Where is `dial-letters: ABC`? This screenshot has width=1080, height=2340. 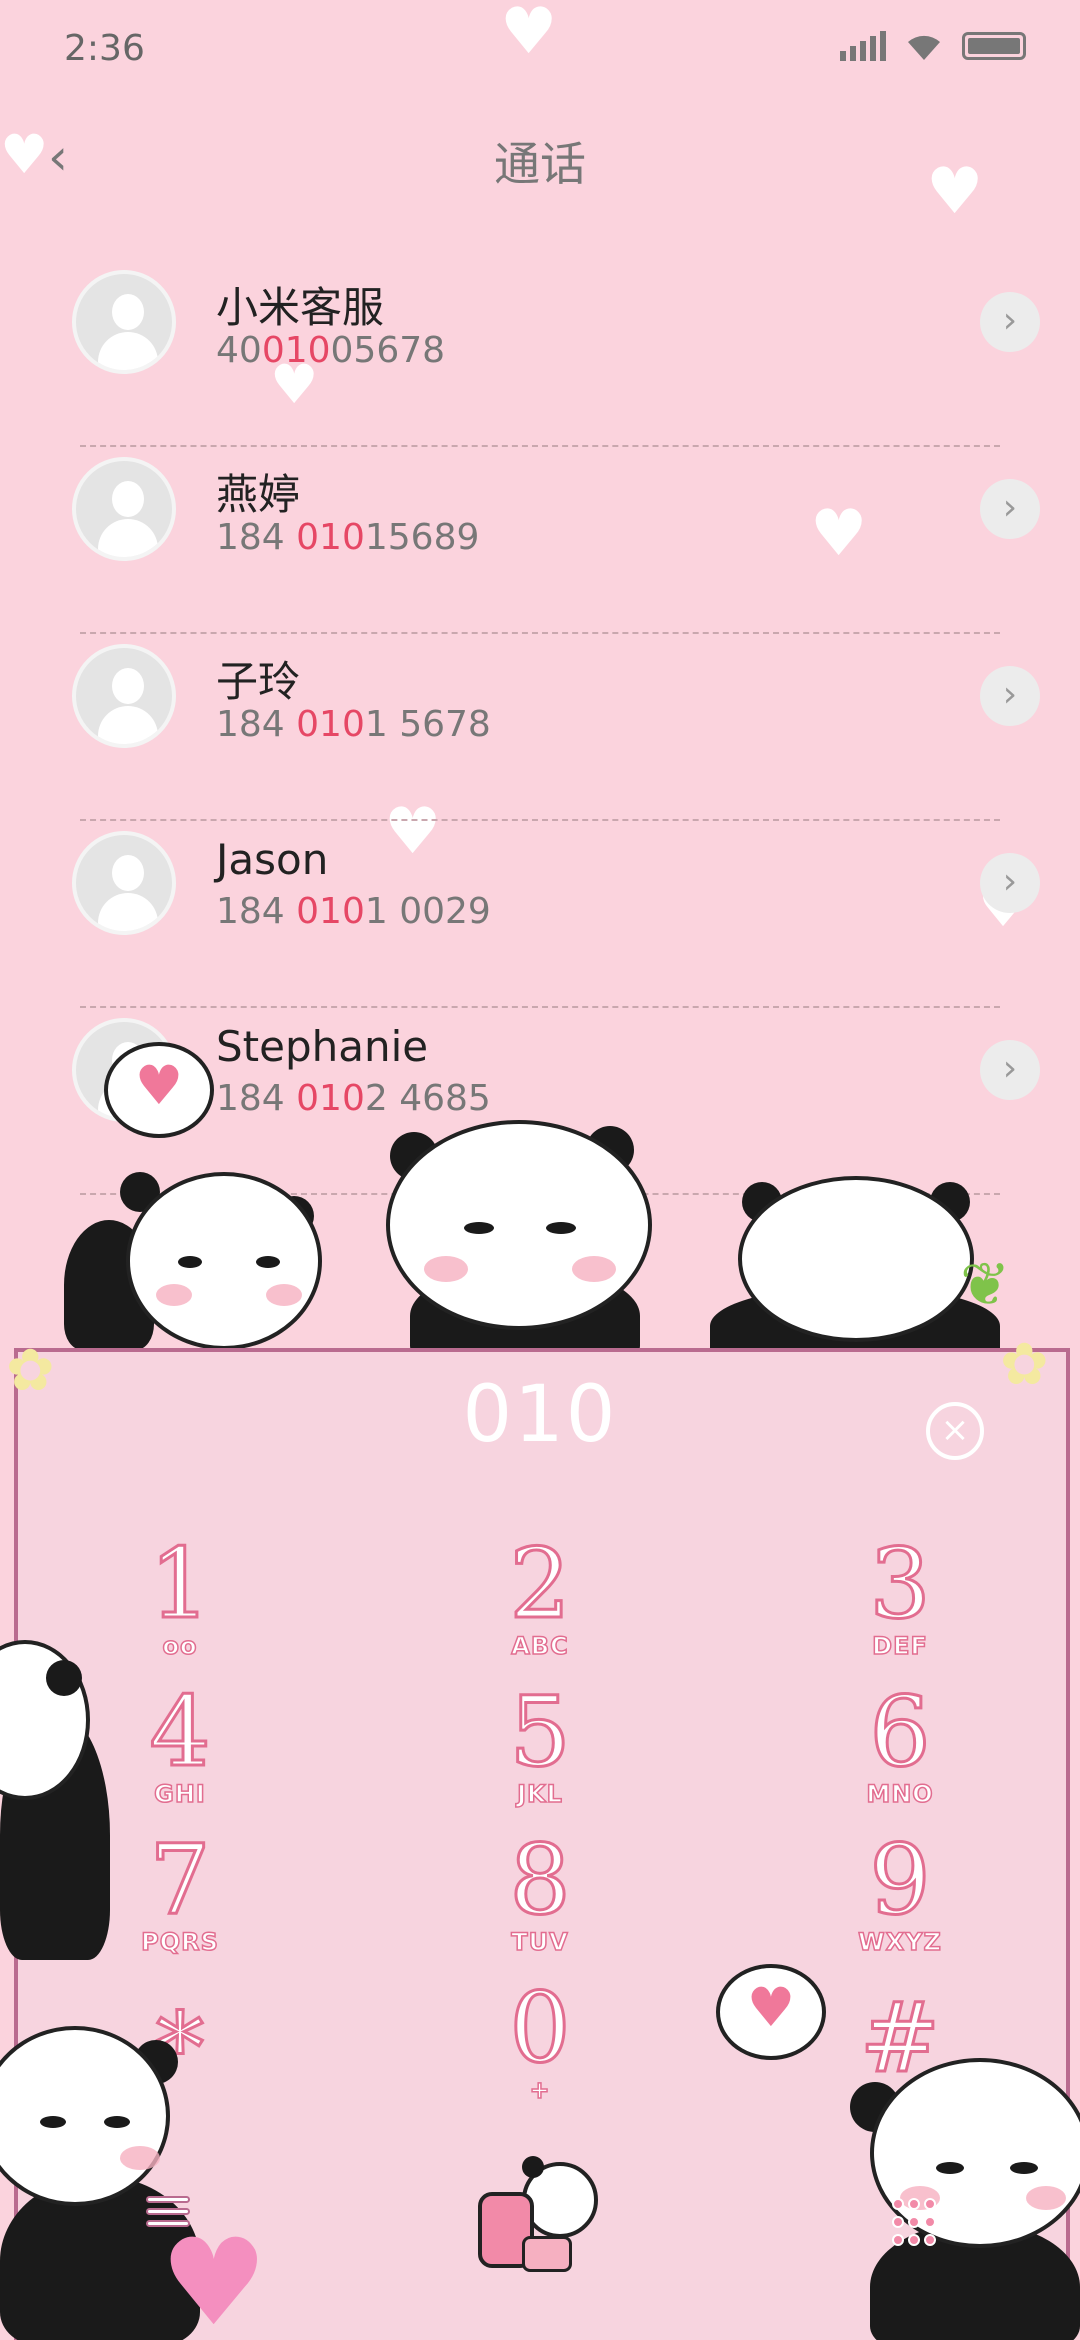
dial-letters: ABC is located at coordinates (540, 1646).